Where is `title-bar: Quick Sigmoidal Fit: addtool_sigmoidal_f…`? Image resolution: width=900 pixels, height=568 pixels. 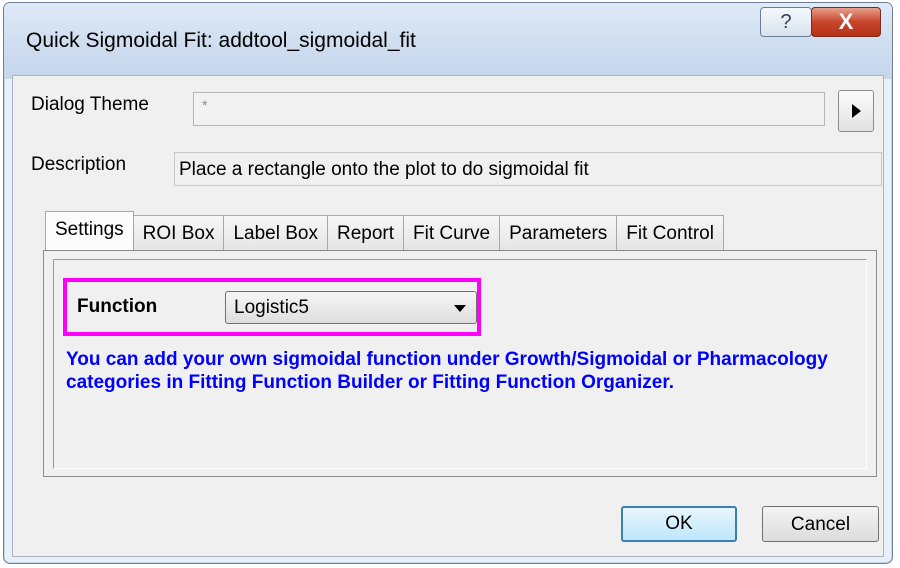 title-bar: Quick Sigmoidal Fit: addtool_sigmoidal_f… is located at coordinates (448, 41).